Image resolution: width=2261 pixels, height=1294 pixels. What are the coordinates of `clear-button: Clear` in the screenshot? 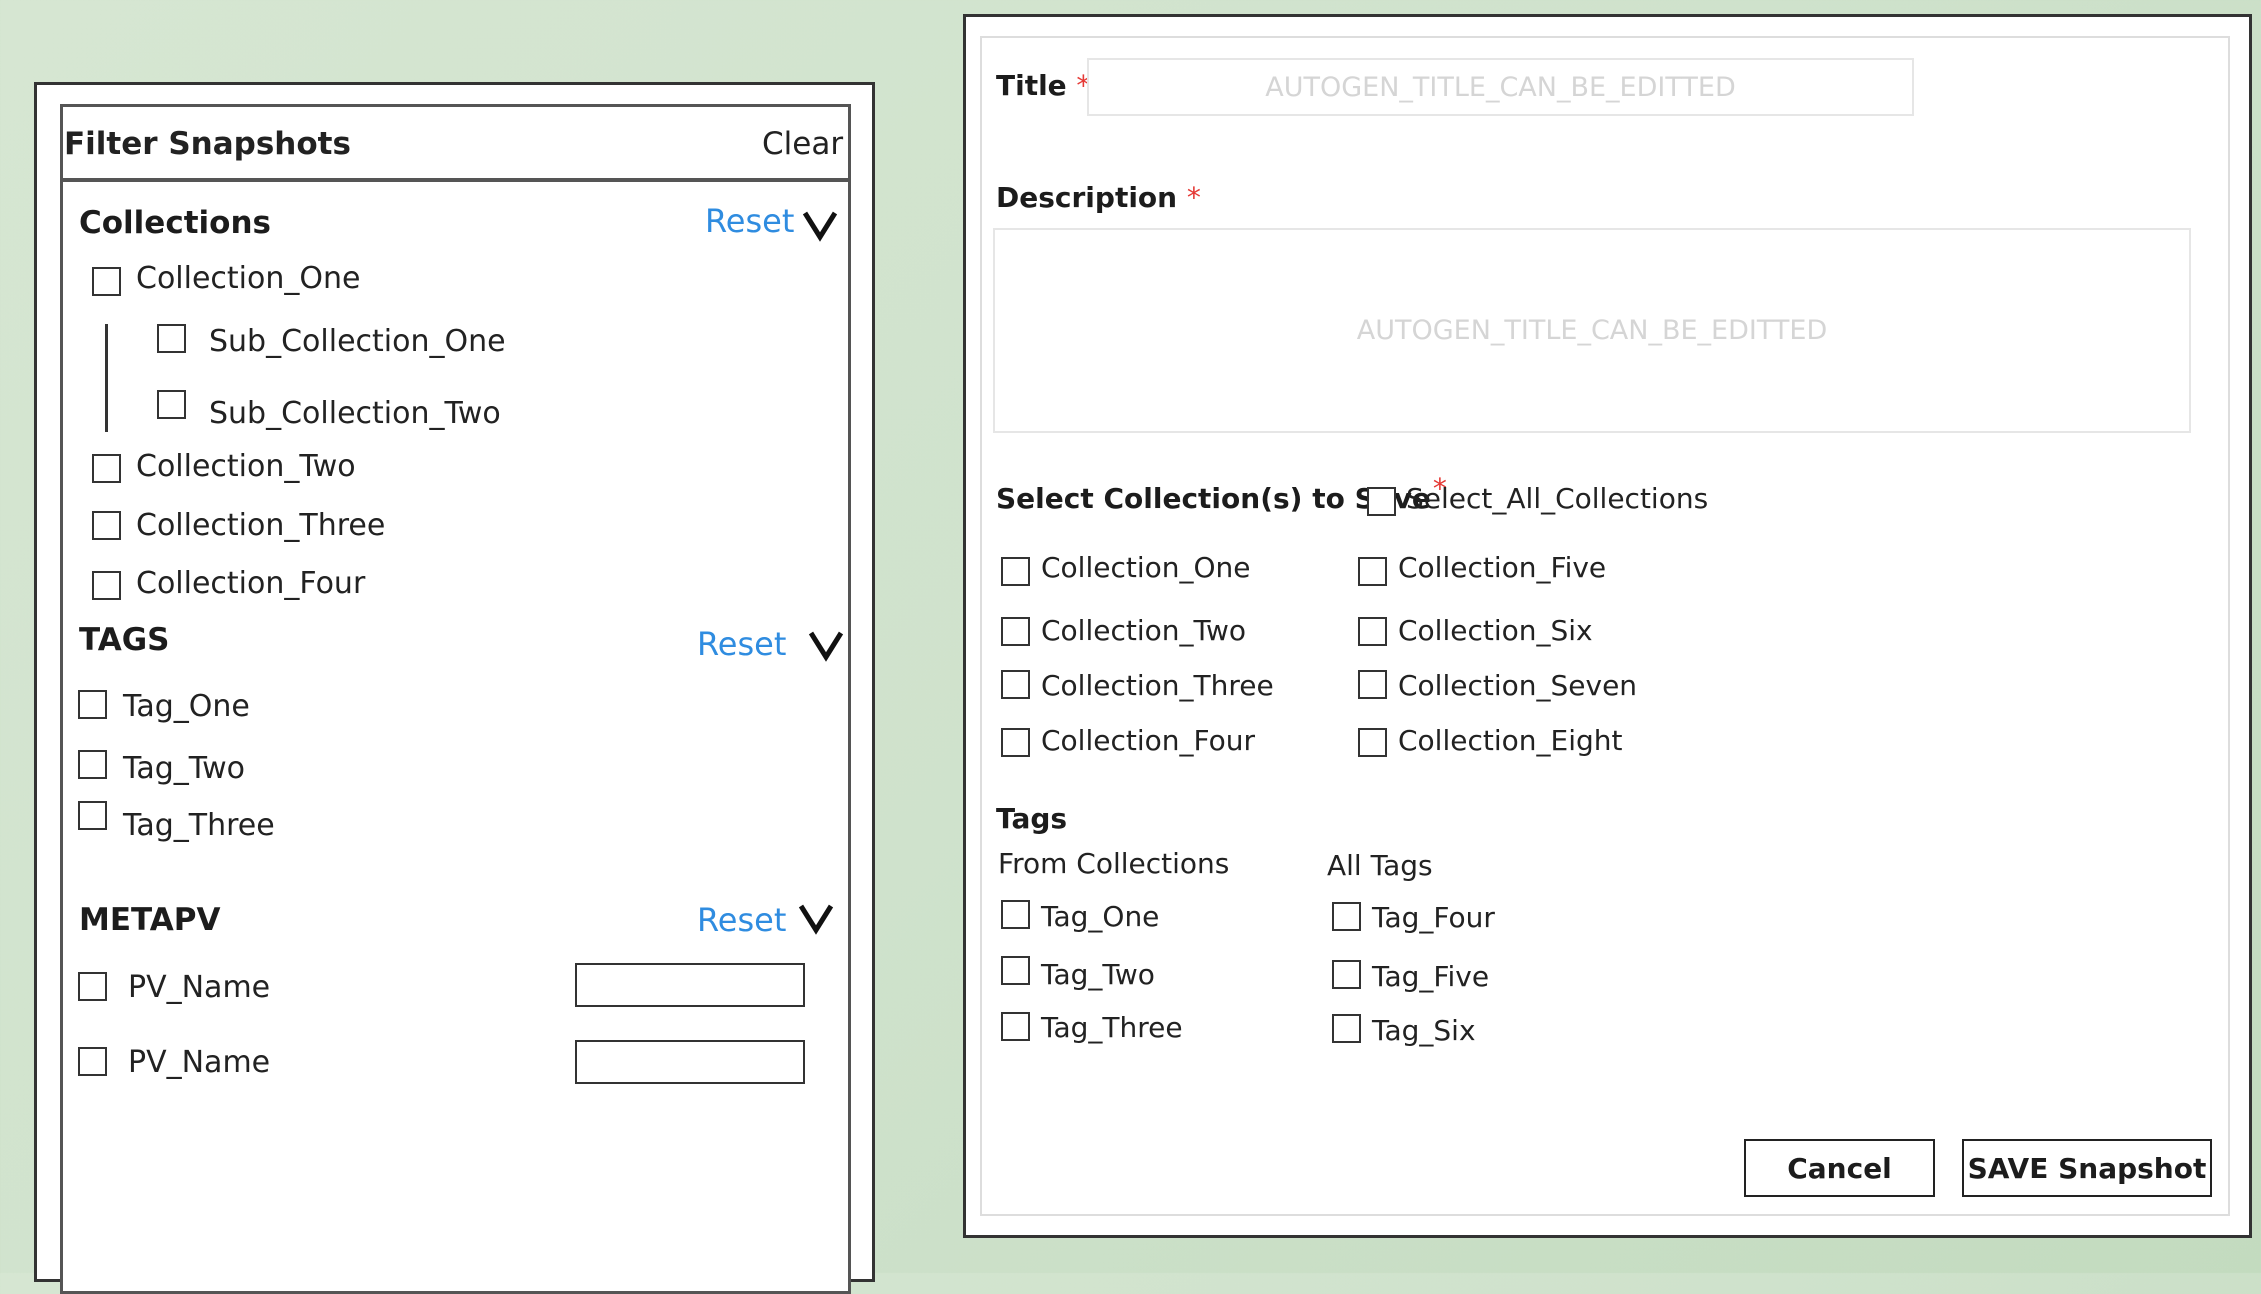 It's located at (802, 144).